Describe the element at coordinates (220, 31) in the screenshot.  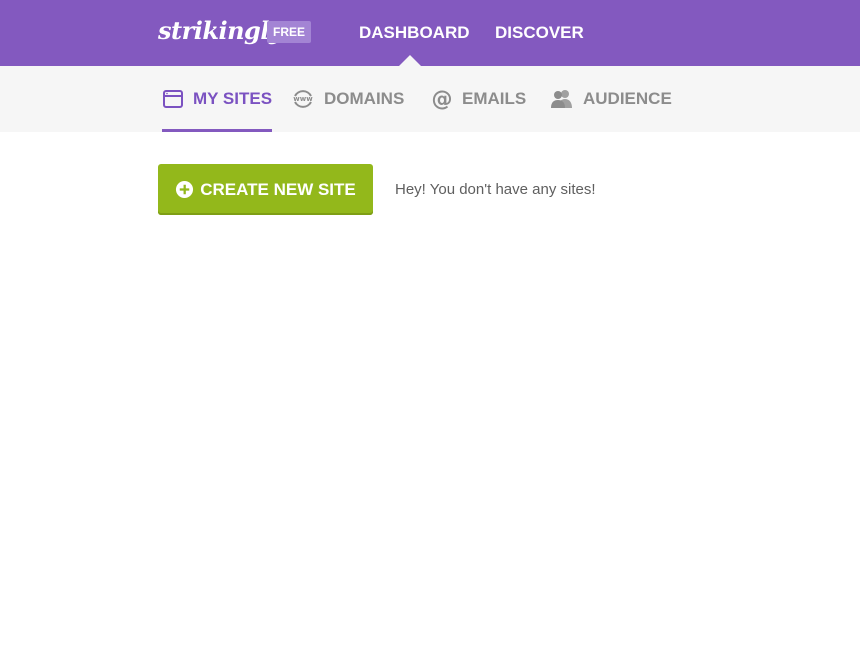
I see `strikingly-logo: strikingly` at that location.